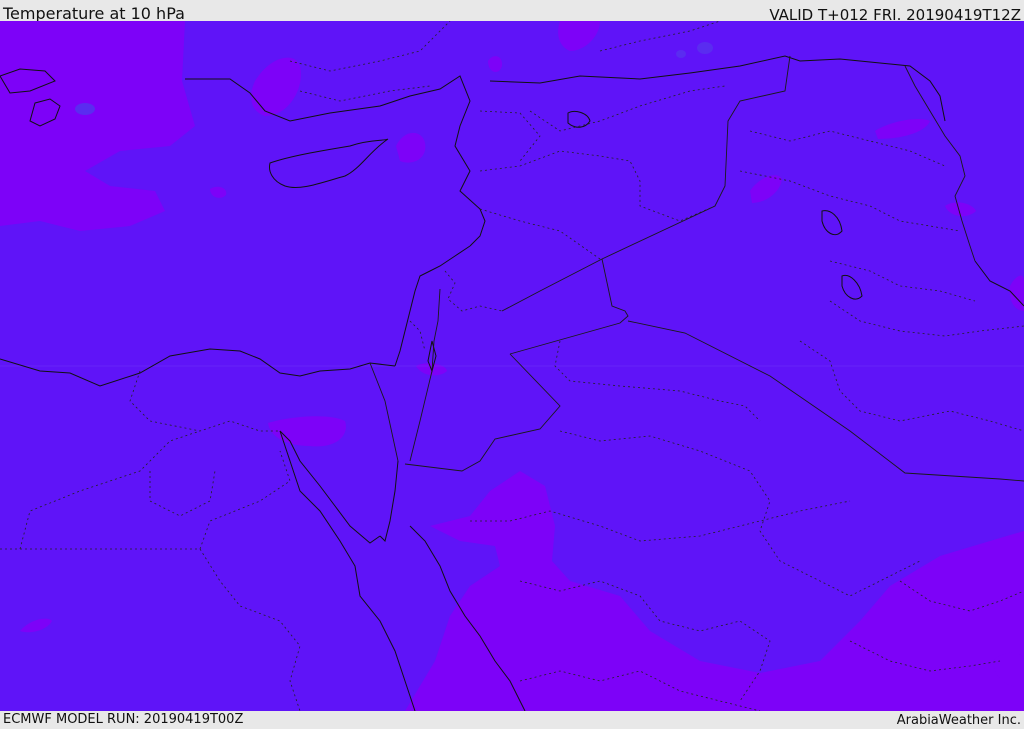  I want to click on cool-spot-b, so click(681, 54).